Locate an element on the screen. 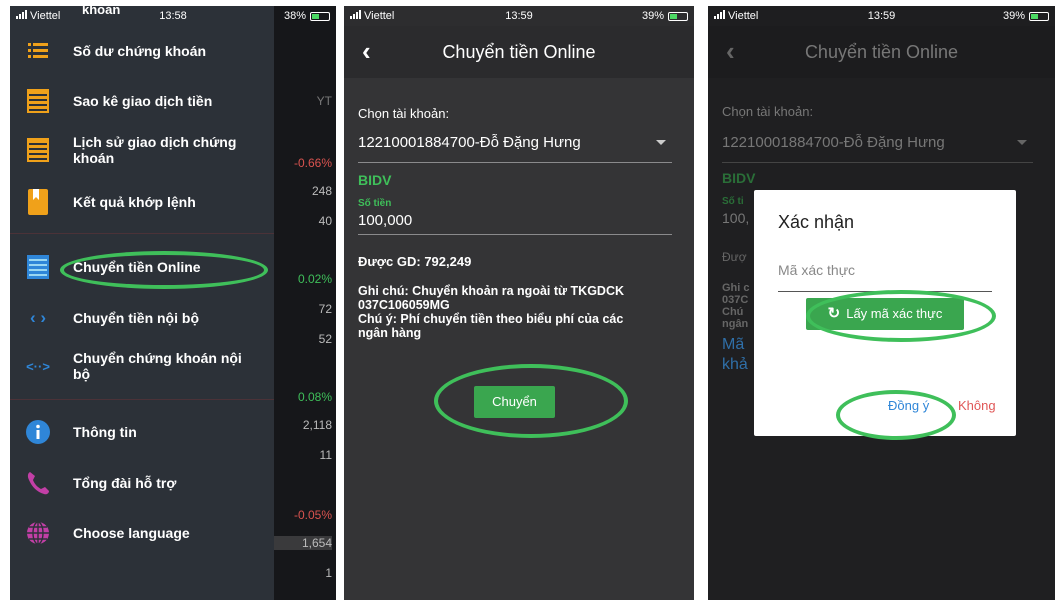  menu-item-cash-statement: Sao kê giao dịch tiền is located at coordinates (142, 101).